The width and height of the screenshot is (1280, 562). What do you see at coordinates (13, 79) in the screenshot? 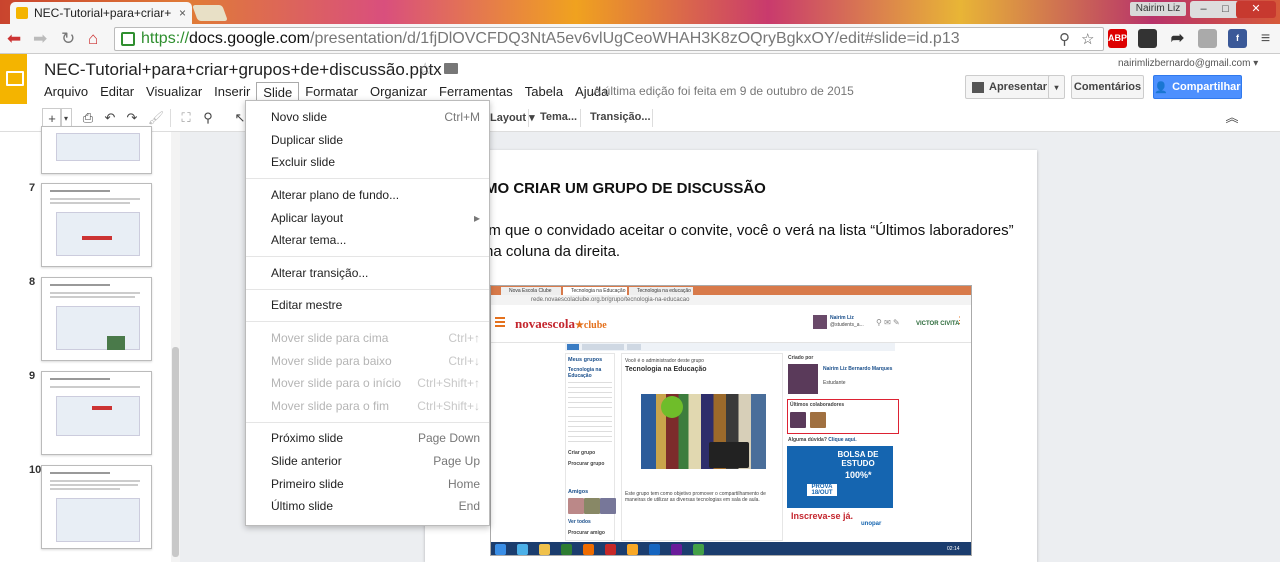
I see `slides-logo-icon` at bounding box center [13, 79].